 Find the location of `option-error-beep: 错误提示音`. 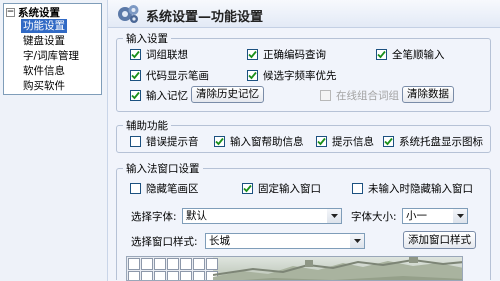

option-error-beep: 错误提示音 is located at coordinates (164, 141).